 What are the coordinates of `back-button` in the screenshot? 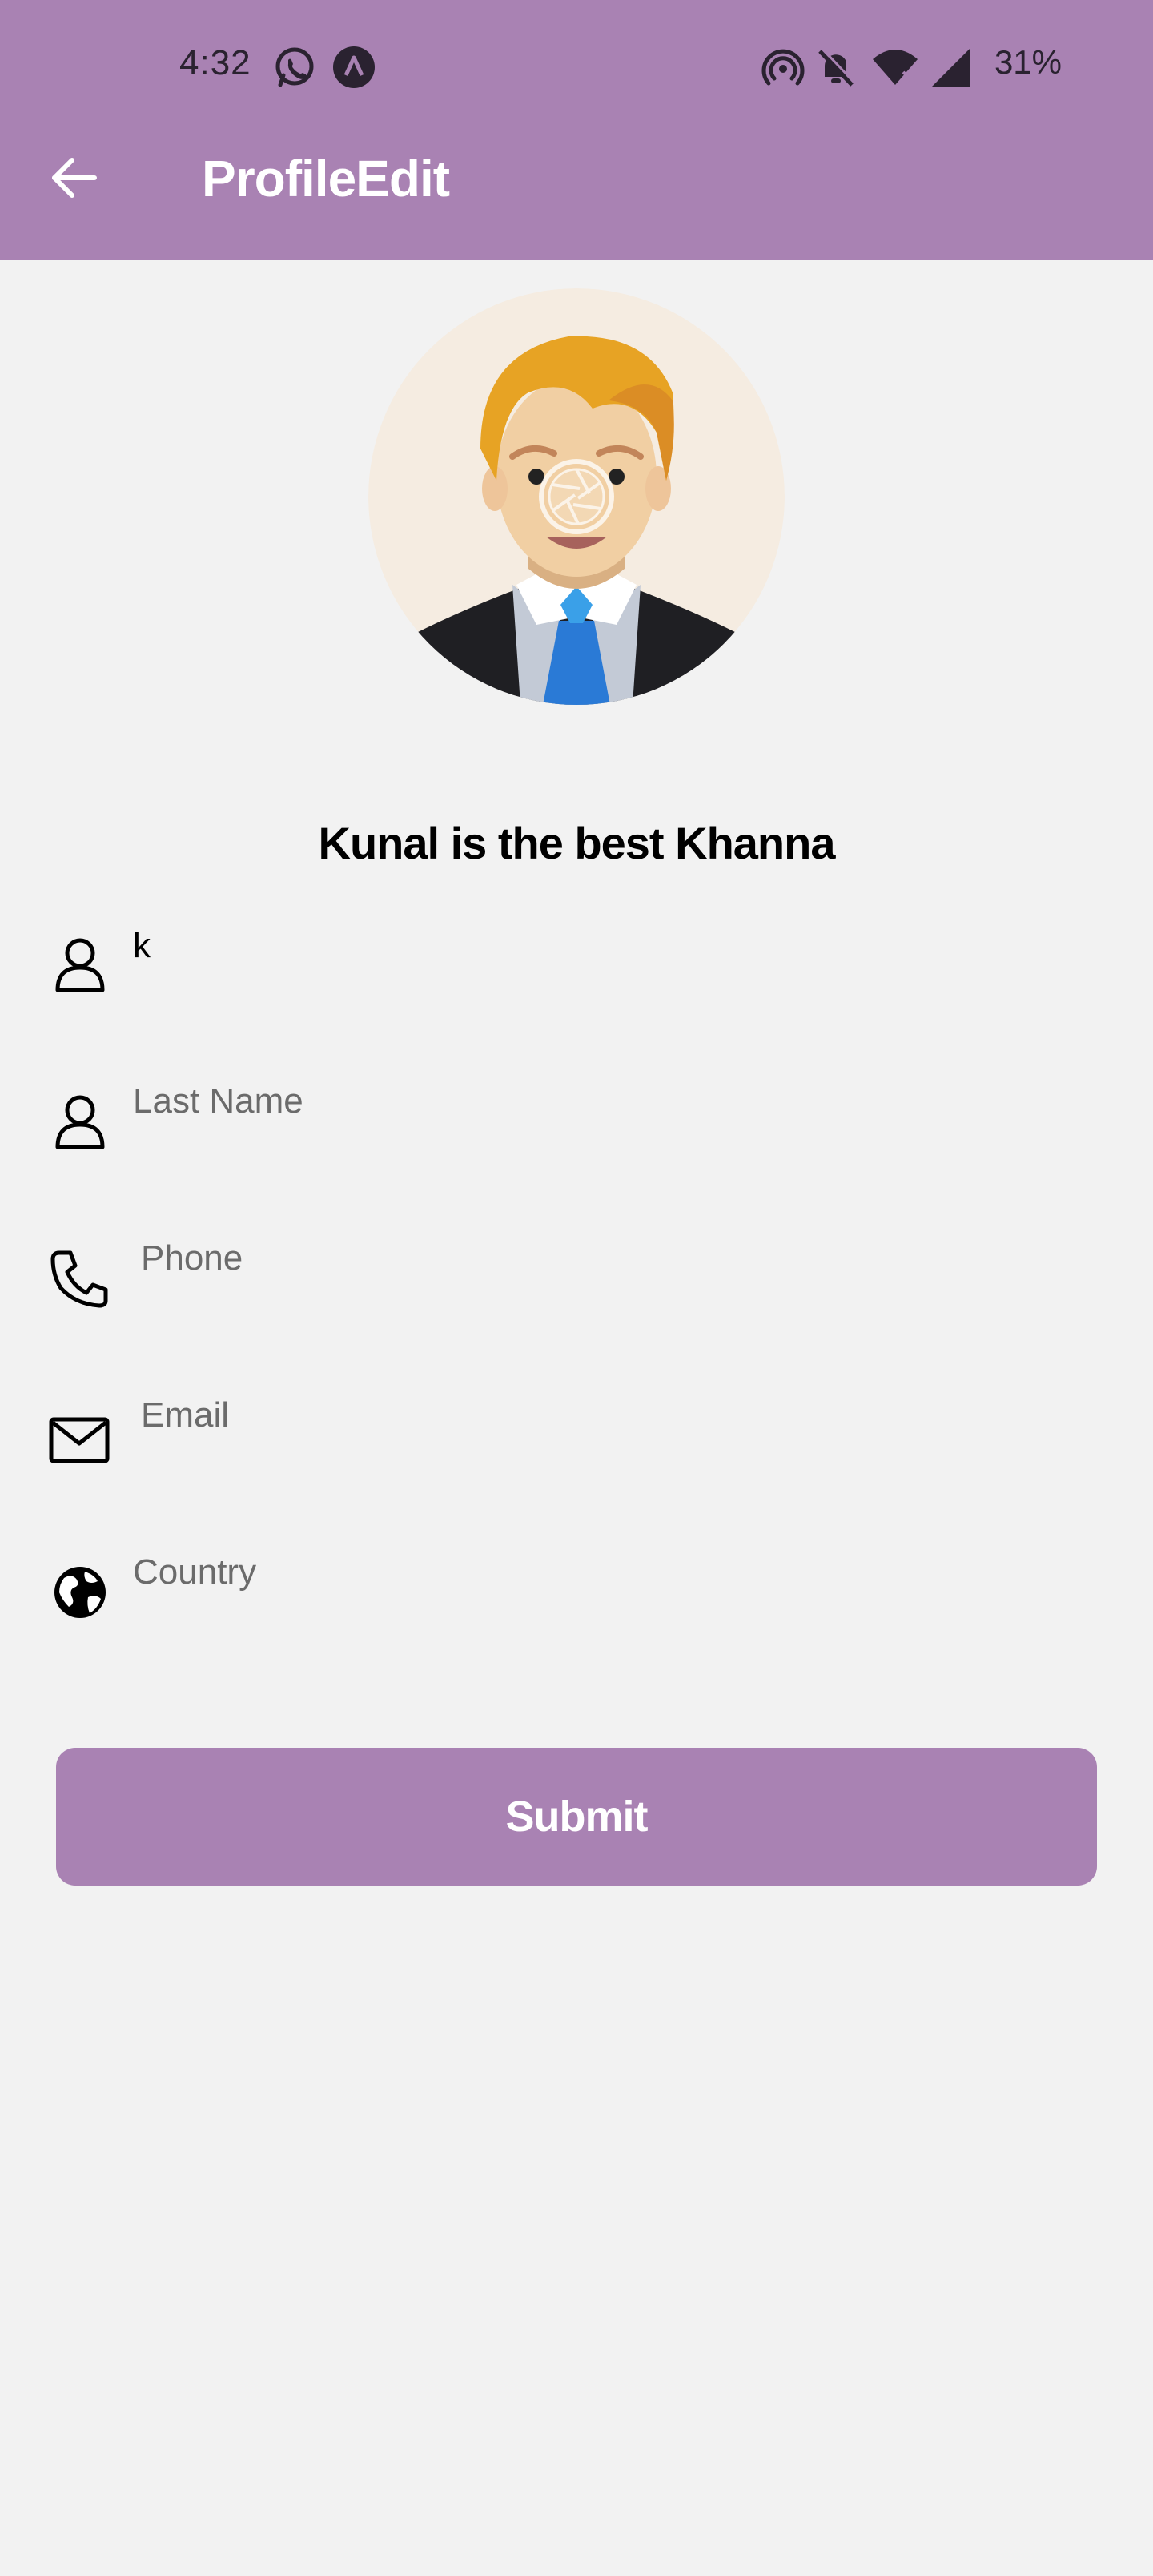 It's located at (74, 179).